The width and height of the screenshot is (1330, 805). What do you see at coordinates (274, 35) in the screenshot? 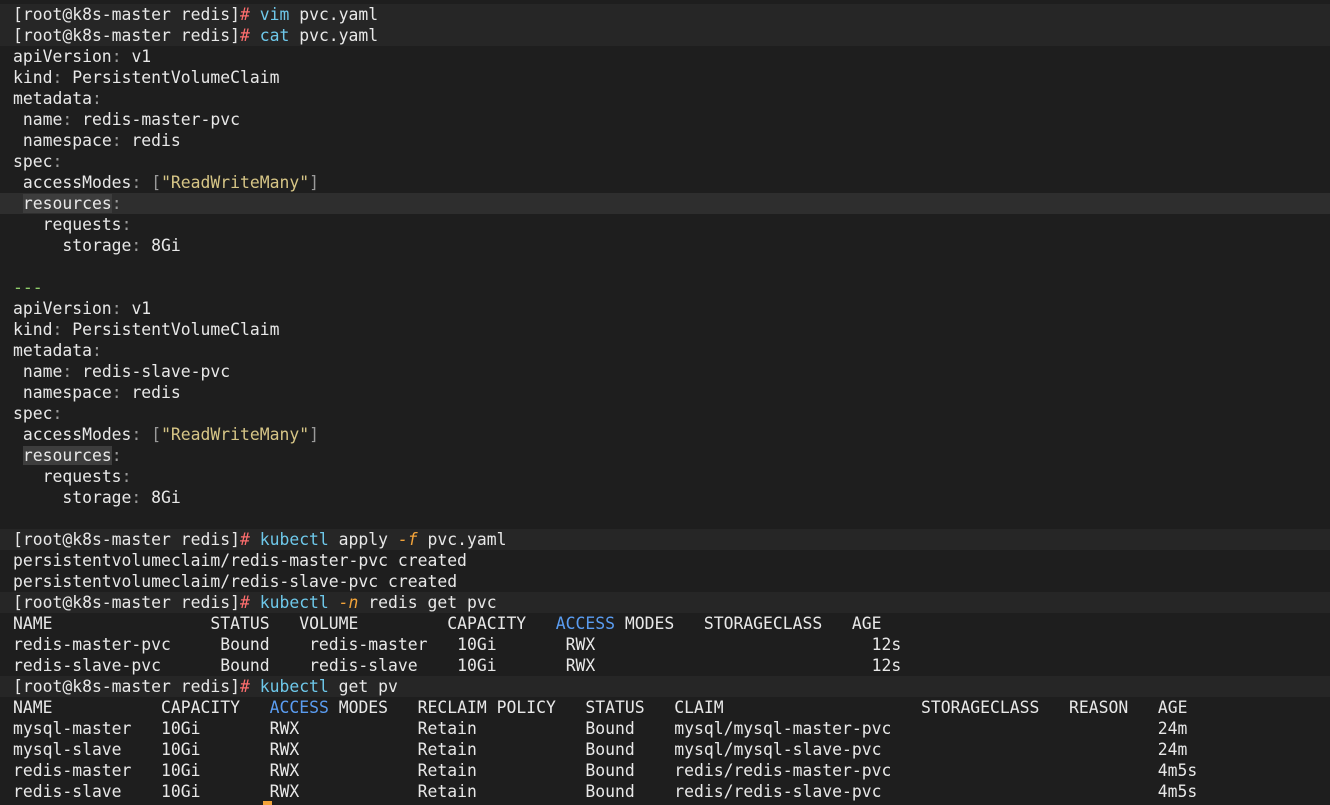
I see `command-word: cat` at bounding box center [274, 35].